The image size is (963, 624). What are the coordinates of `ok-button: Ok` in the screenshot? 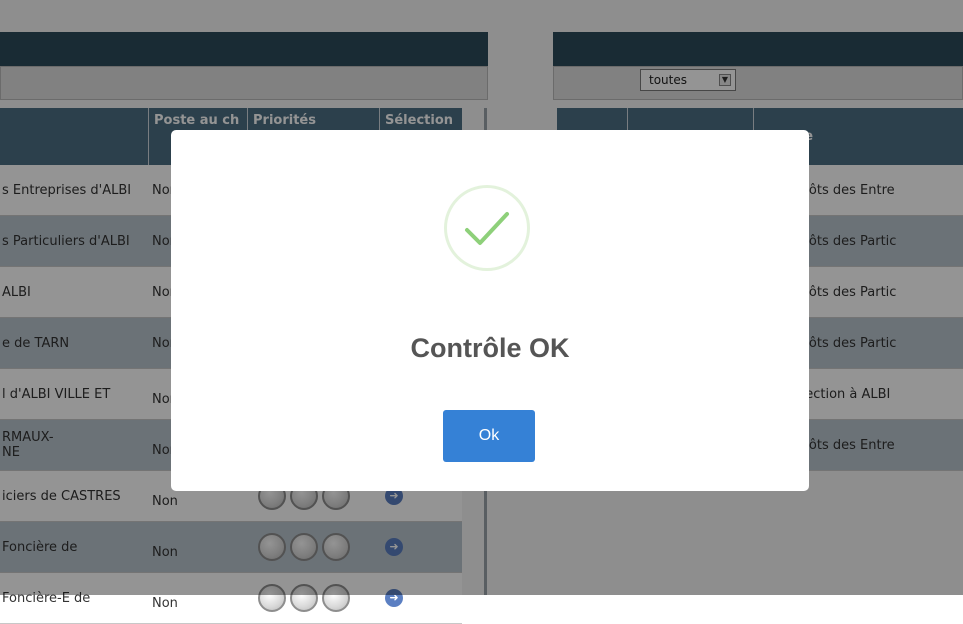 It's located at (489, 436).